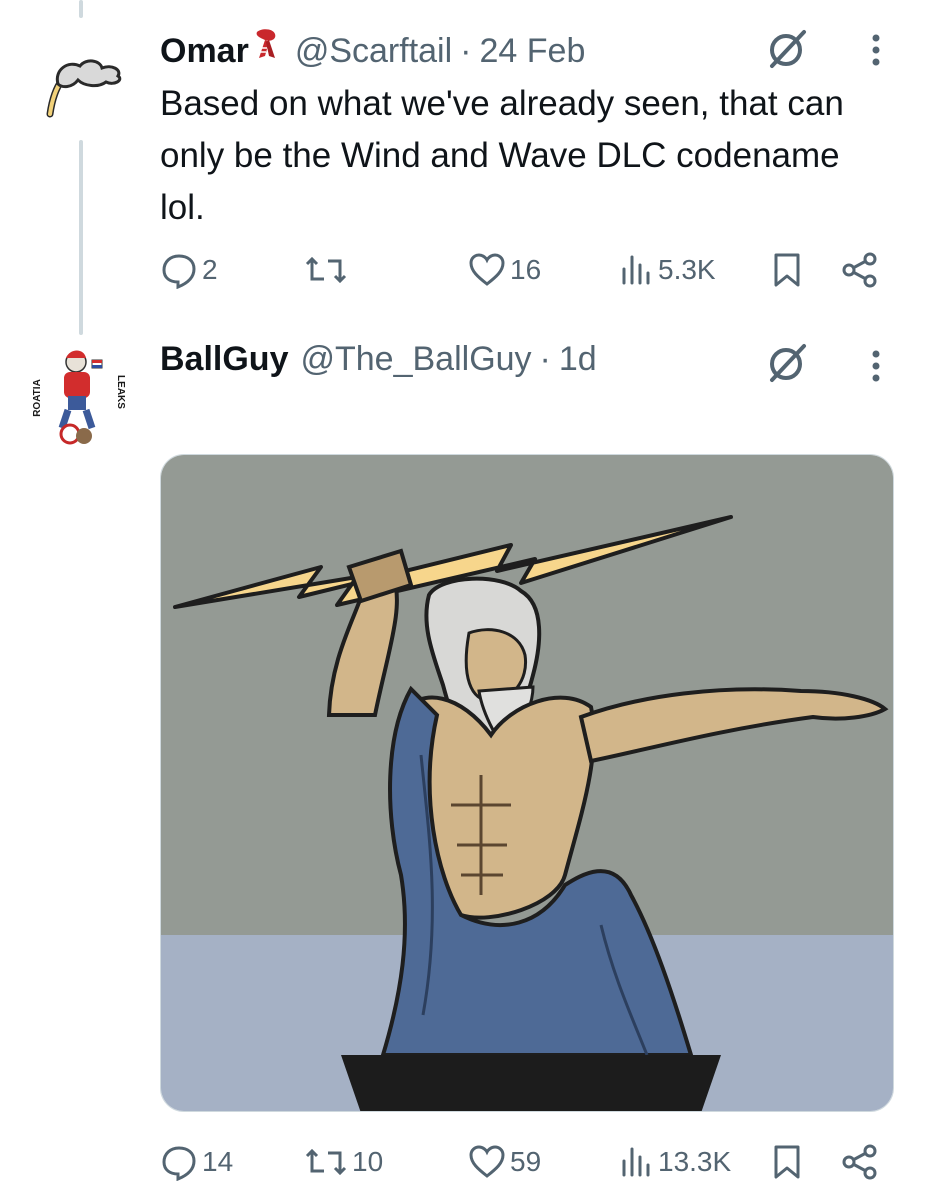 The image size is (927, 1200). I want to click on avatar-text-right: LEAKS, so click(120, 392).